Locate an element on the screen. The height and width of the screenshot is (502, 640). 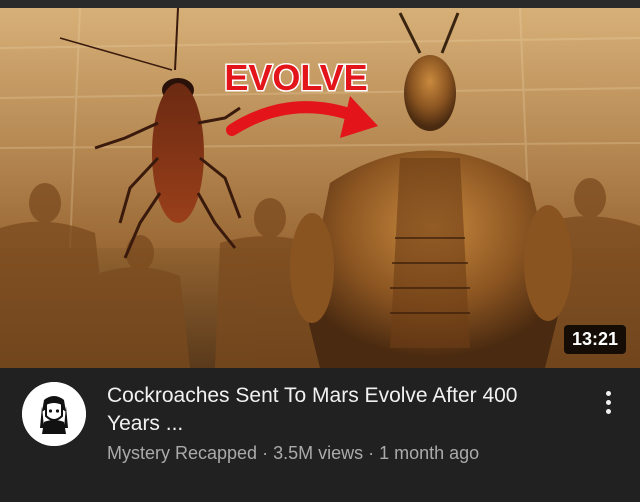
channel-avatar is located at coordinates (54, 414).